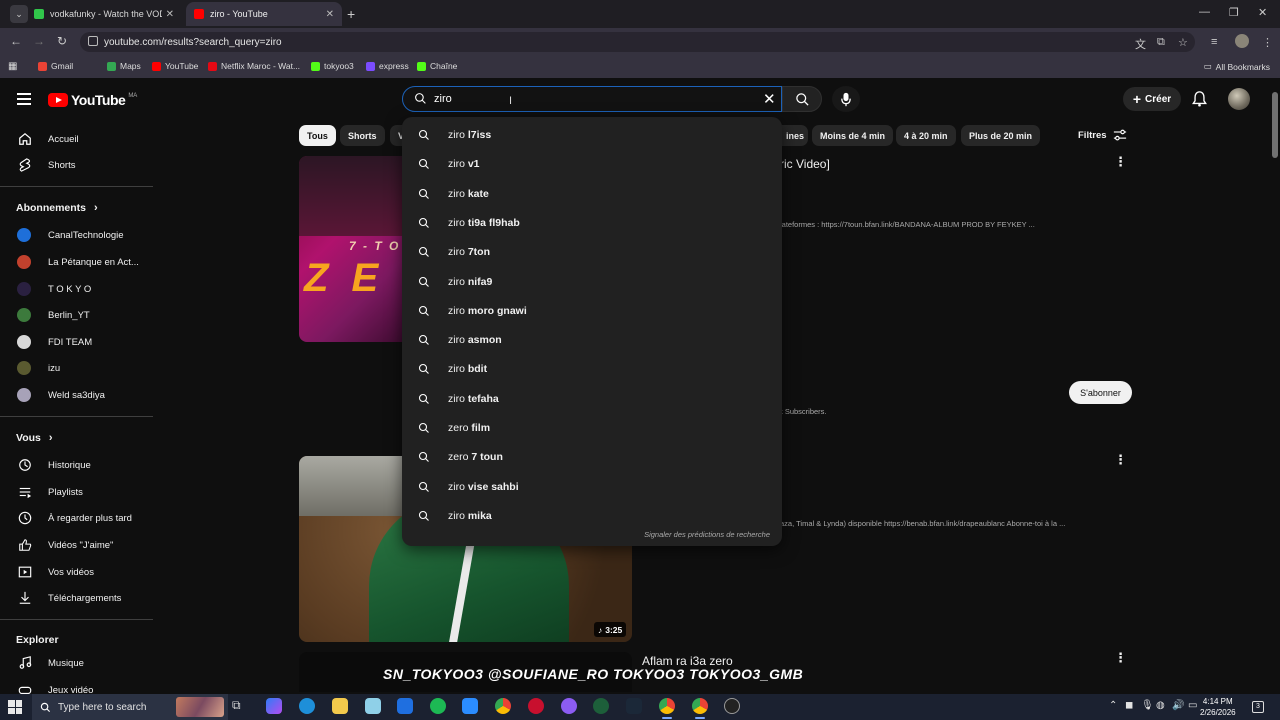 The width and height of the screenshot is (1280, 720). Describe the element at coordinates (592, 164) in the screenshot. I see `suggestion-item: ziro v1` at that location.